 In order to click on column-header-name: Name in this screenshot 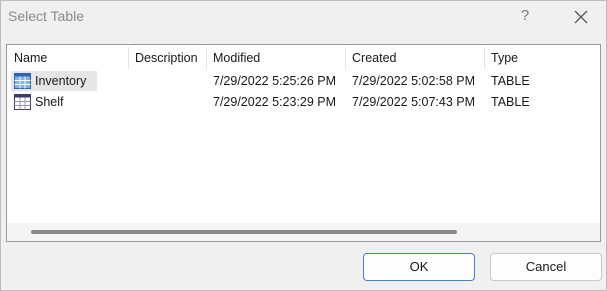, I will do `click(69, 58)`.